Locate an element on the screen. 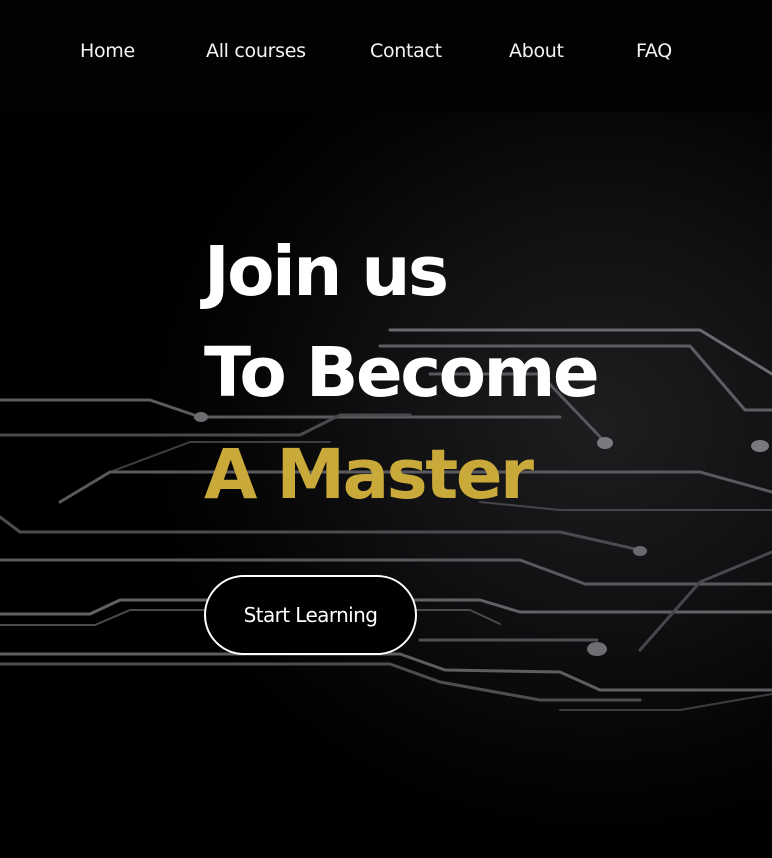 Image resolution: width=772 pixels, height=858 pixels. nav-link-faq: FAQ is located at coordinates (654, 51).